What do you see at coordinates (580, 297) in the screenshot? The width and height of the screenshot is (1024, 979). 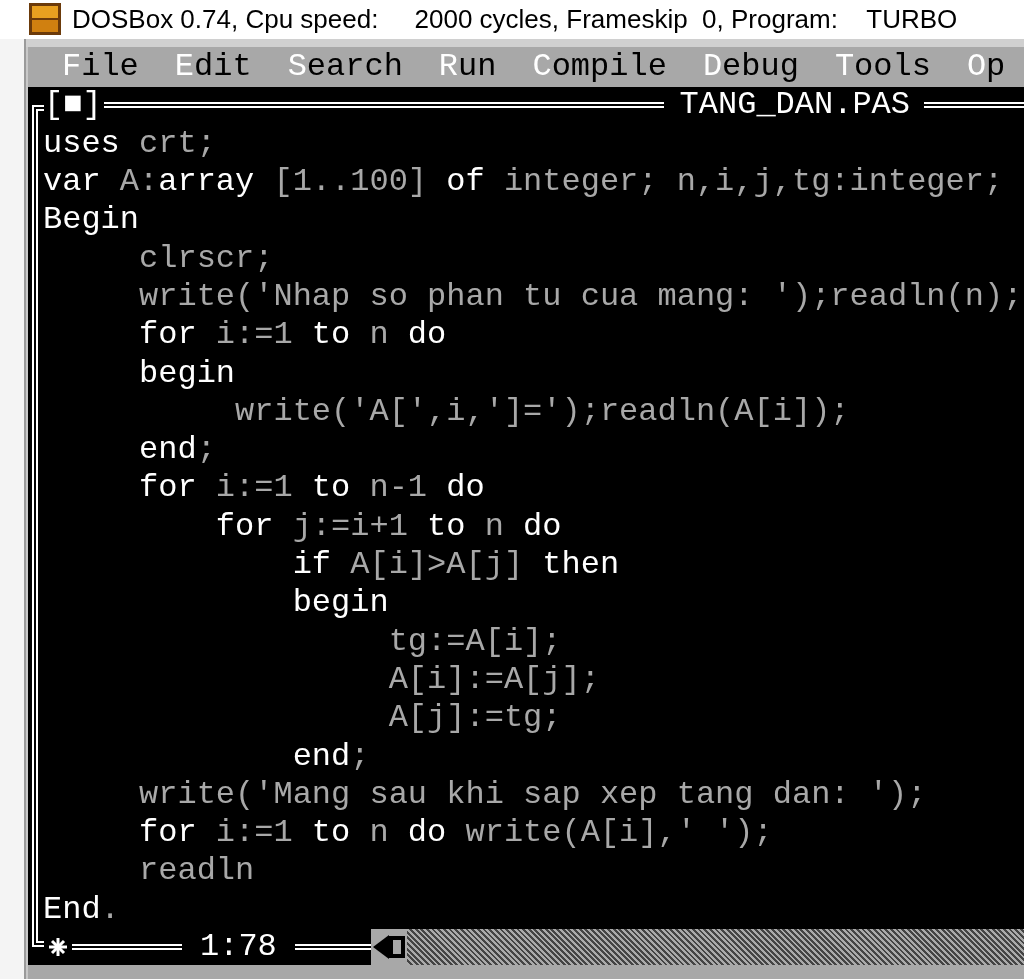 I see `code-line: write('Nhap so phan tu cua mang: ');readln(n);` at bounding box center [580, 297].